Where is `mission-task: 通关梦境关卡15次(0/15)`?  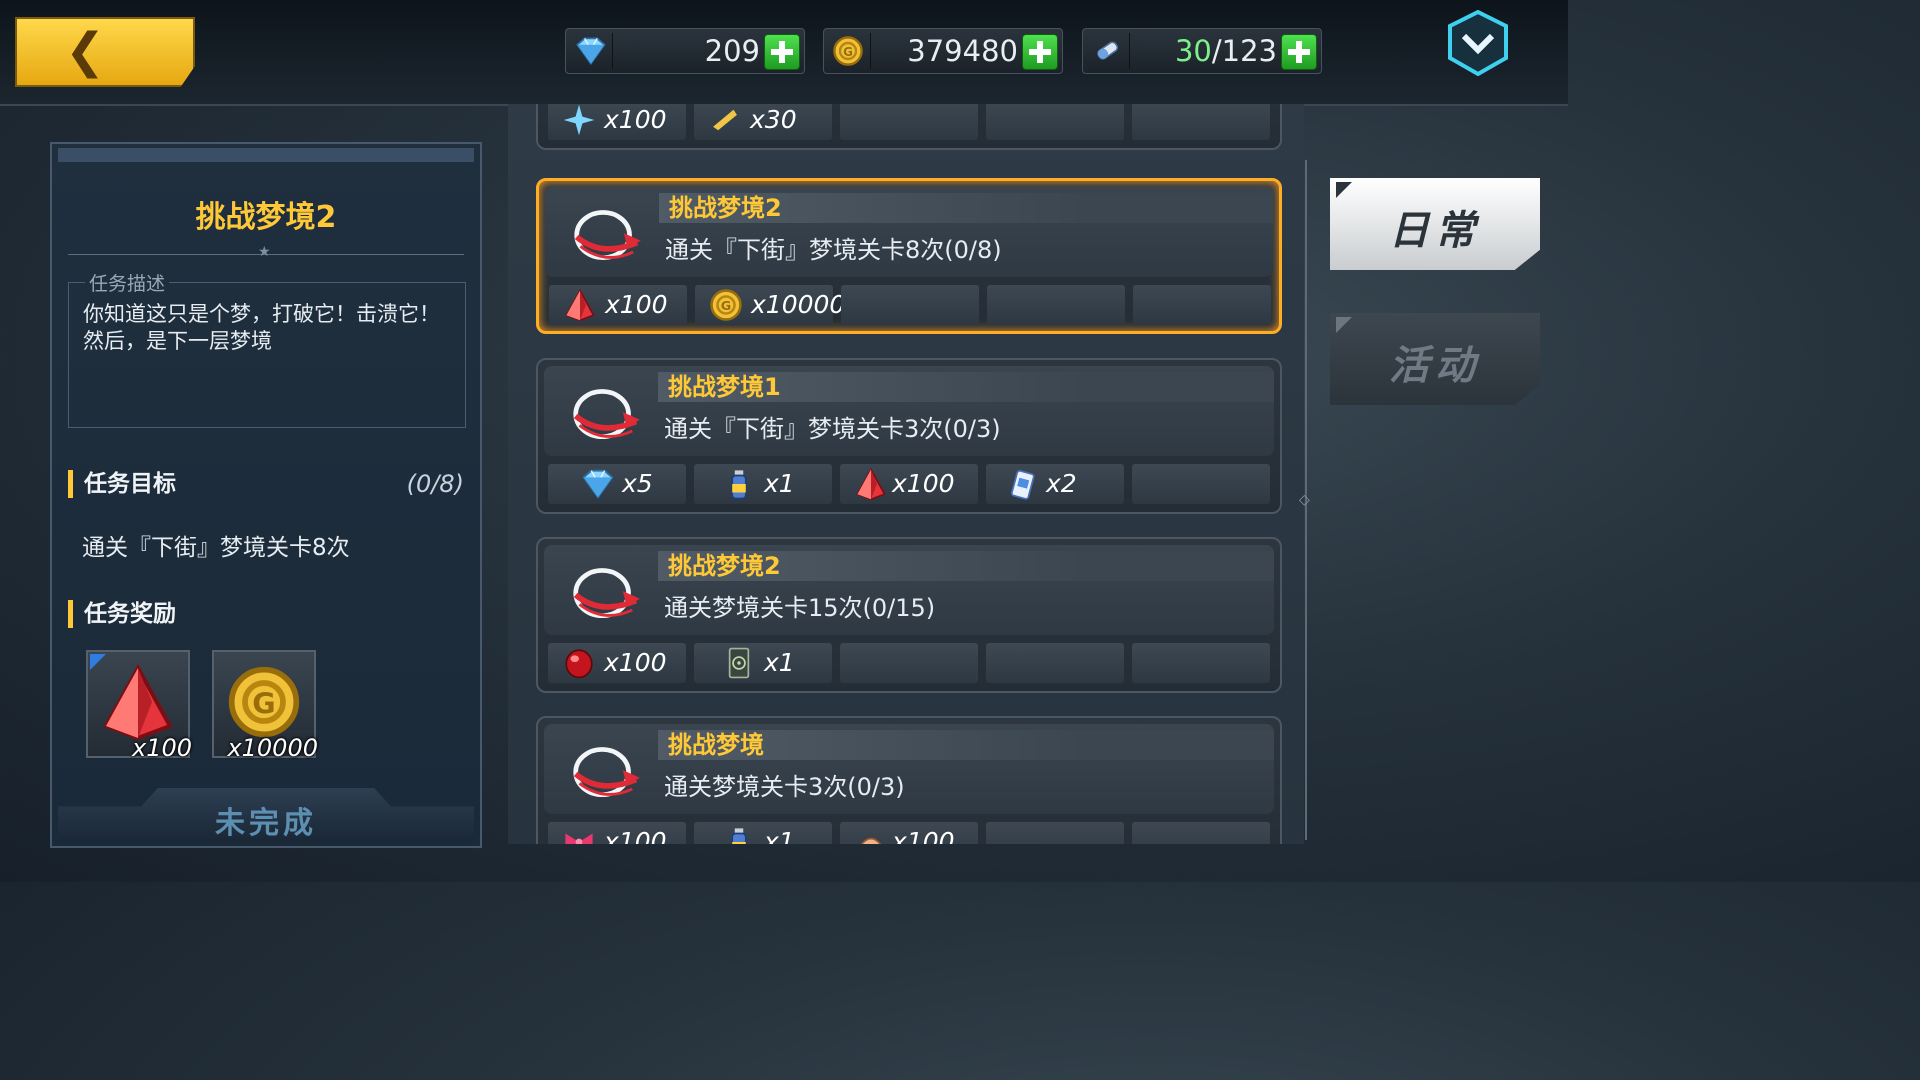 mission-task: 通关梦境关卡15次(0/15) is located at coordinates (800, 608).